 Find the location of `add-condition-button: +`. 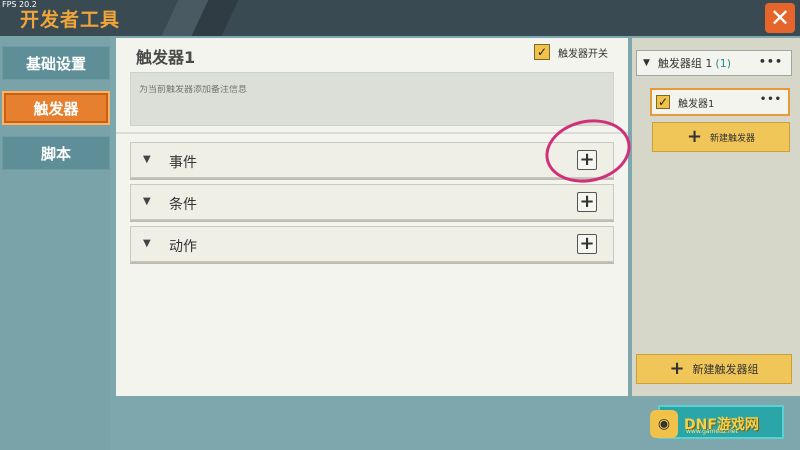

add-condition-button: + is located at coordinates (587, 202).